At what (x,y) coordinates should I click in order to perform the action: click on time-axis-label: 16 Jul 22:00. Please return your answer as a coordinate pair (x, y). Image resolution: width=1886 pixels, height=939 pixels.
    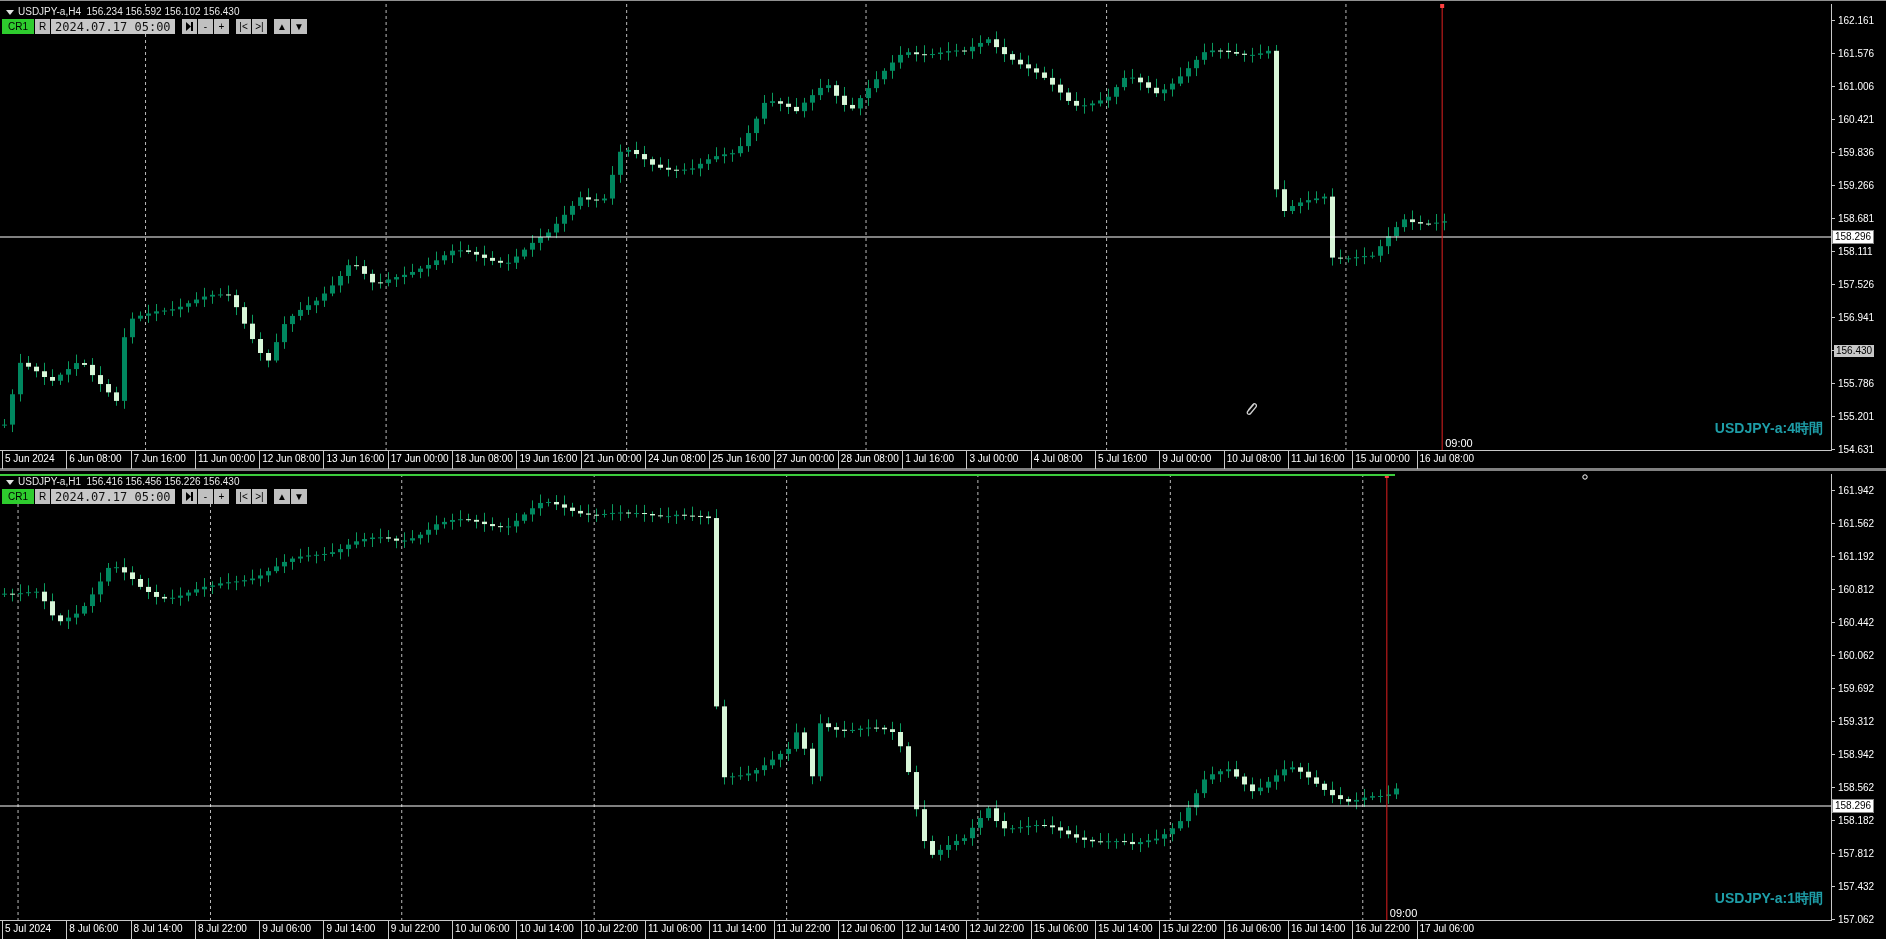
    Looking at the image, I should click on (1384, 930).